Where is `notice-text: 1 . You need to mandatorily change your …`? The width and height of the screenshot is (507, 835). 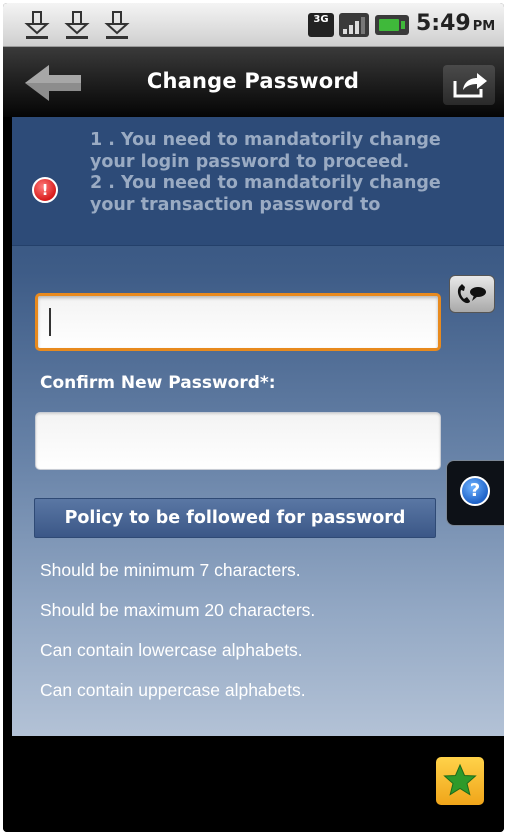 notice-text: 1 . You need to mandatorily change your … is located at coordinates (290, 173).